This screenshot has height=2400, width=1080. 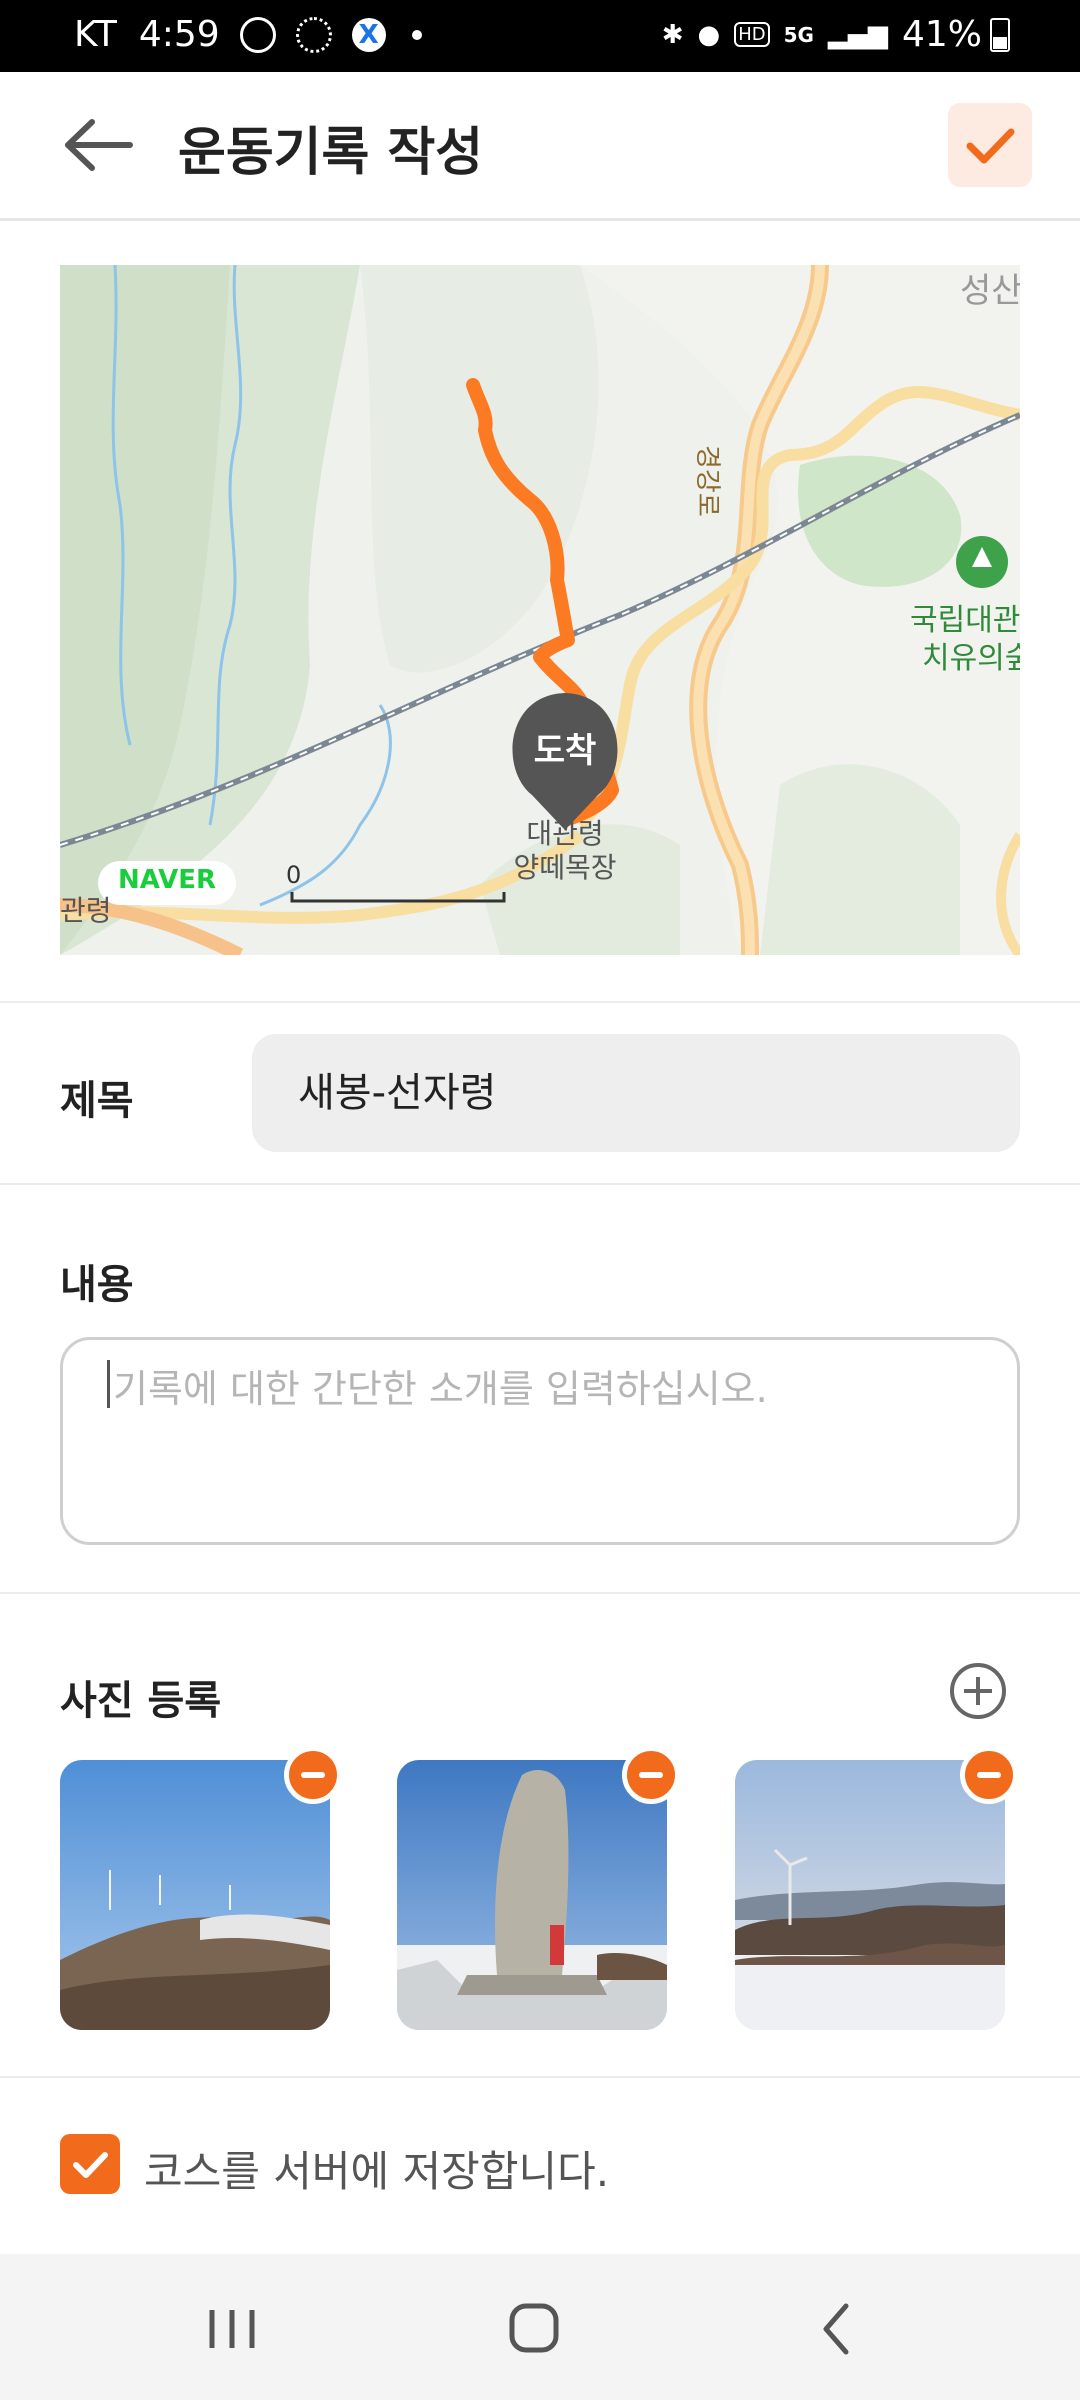 What do you see at coordinates (565, 850) in the screenshot?
I see `map-place-label: 대관령 양떼목장` at bounding box center [565, 850].